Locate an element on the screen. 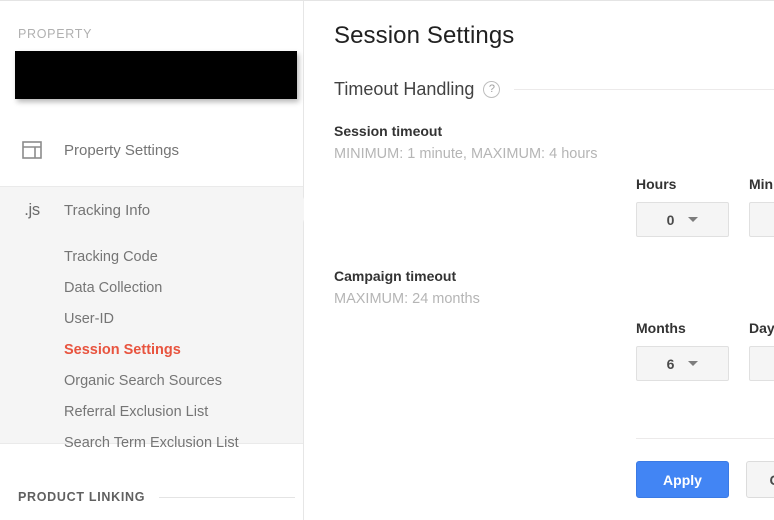 This screenshot has height=520, width=774. session-minutes-label: Minutes is located at coordinates (761, 184).